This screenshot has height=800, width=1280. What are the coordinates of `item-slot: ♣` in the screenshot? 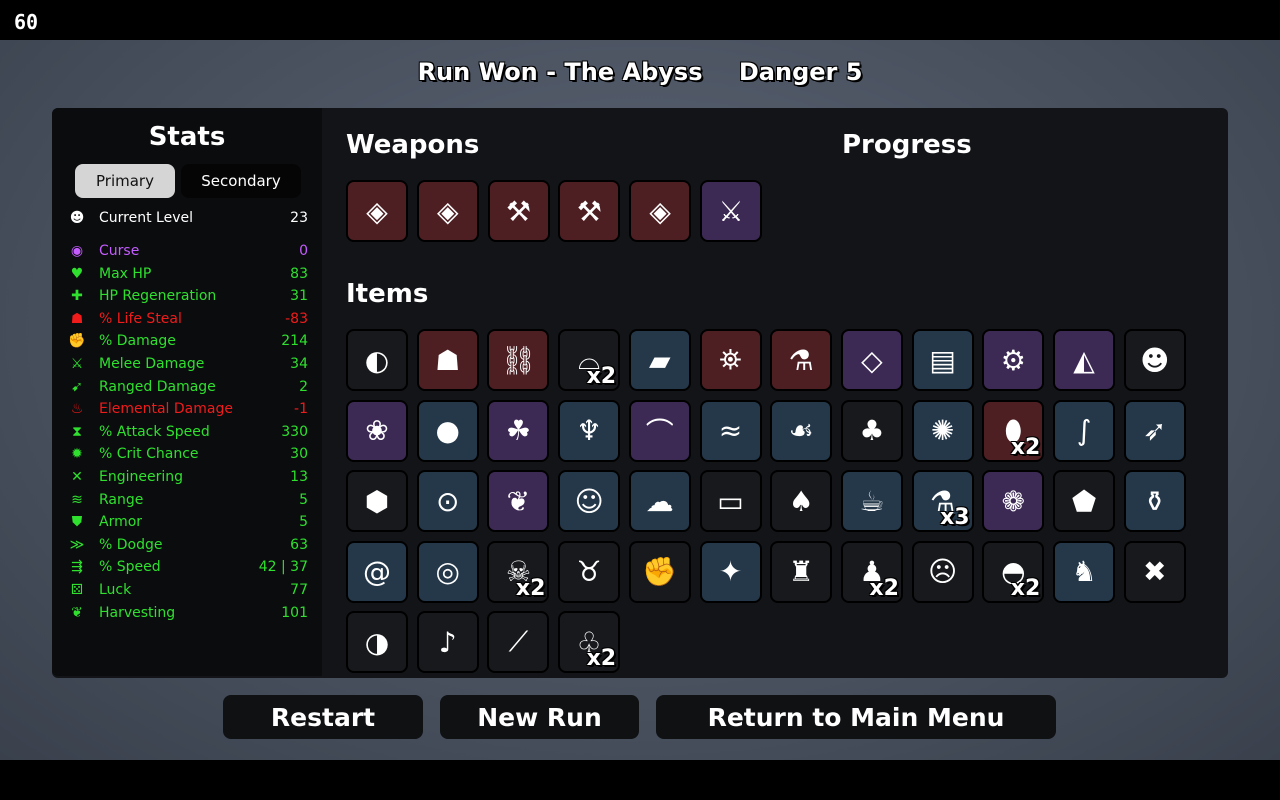 It's located at (871, 430).